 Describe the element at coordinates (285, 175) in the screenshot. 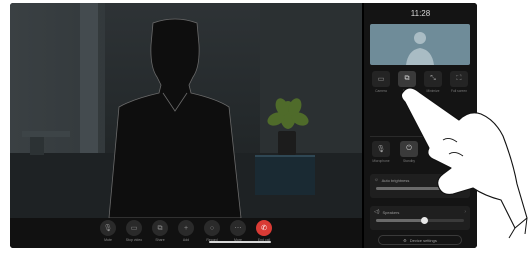

I see `cabinet` at that location.